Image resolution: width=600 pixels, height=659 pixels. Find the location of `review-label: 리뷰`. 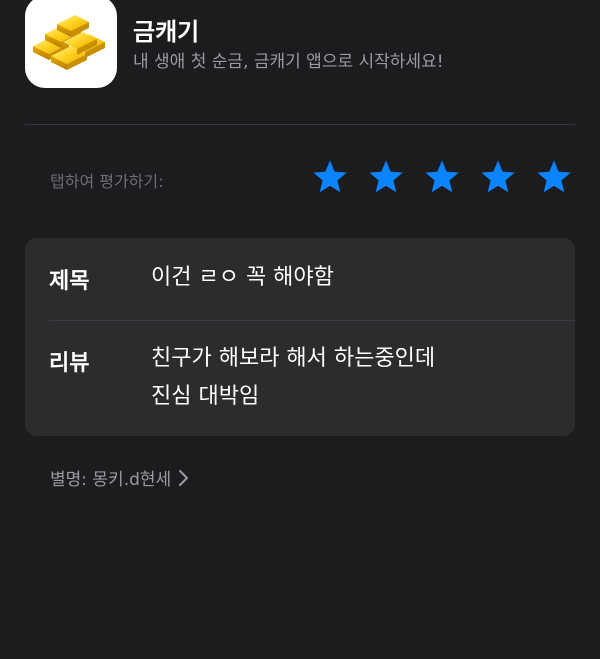

review-label: 리뷰 is located at coordinates (69, 363).